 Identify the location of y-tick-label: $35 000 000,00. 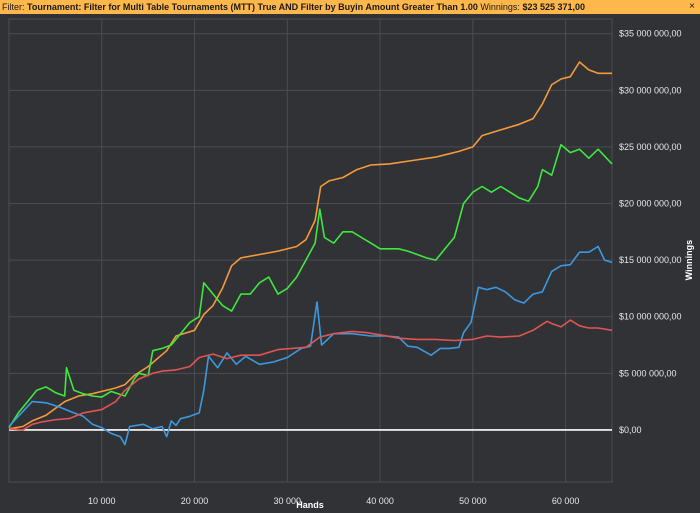
(650, 34).